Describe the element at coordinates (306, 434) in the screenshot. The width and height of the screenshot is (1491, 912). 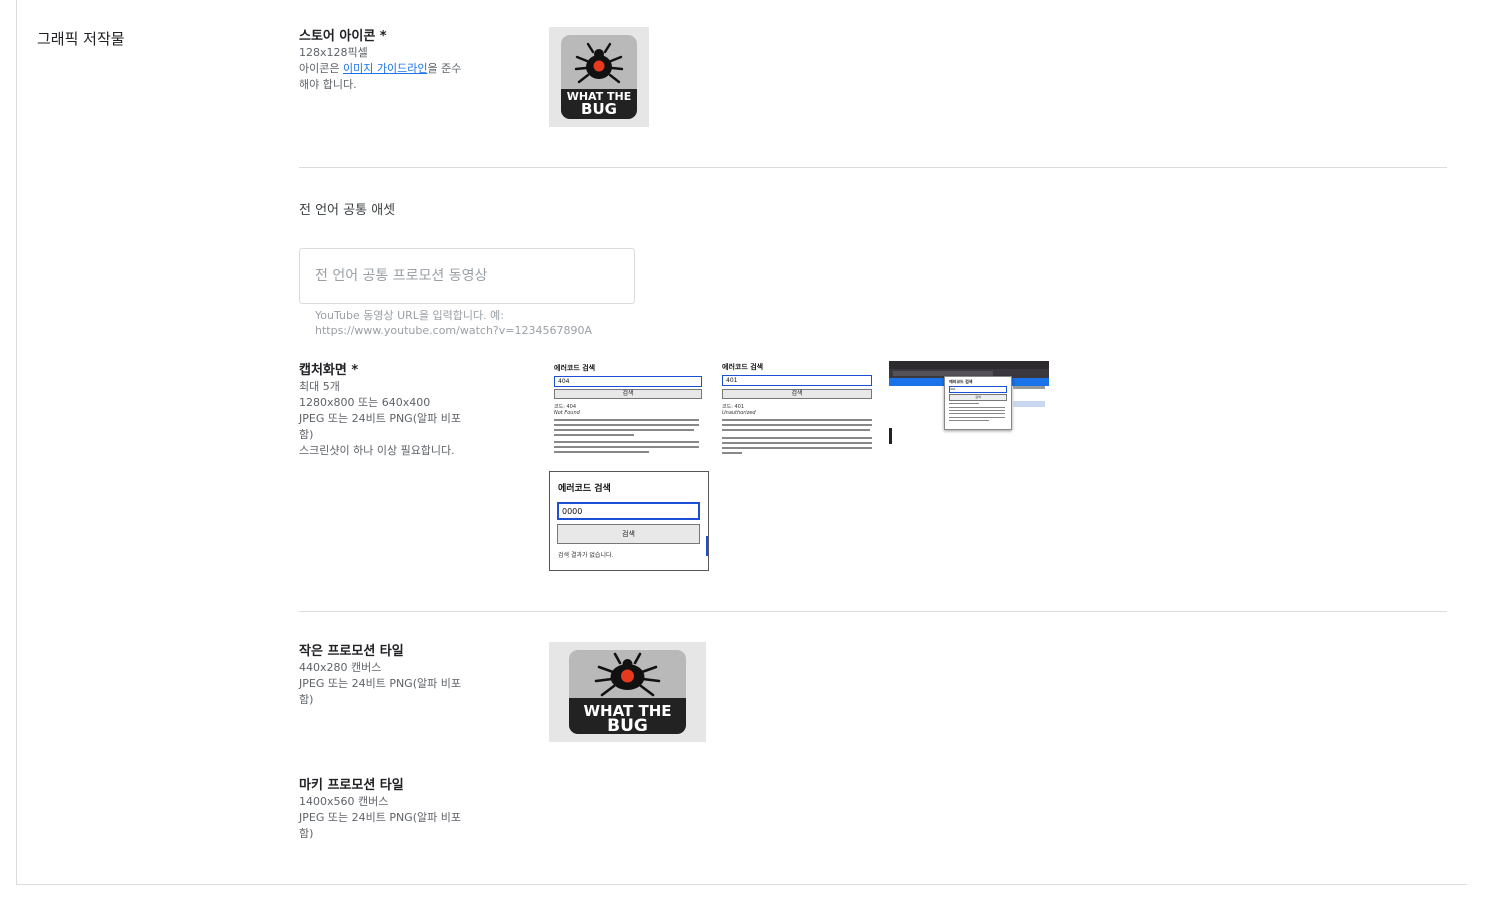
I see `screenshots-format-line2: 함)` at that location.